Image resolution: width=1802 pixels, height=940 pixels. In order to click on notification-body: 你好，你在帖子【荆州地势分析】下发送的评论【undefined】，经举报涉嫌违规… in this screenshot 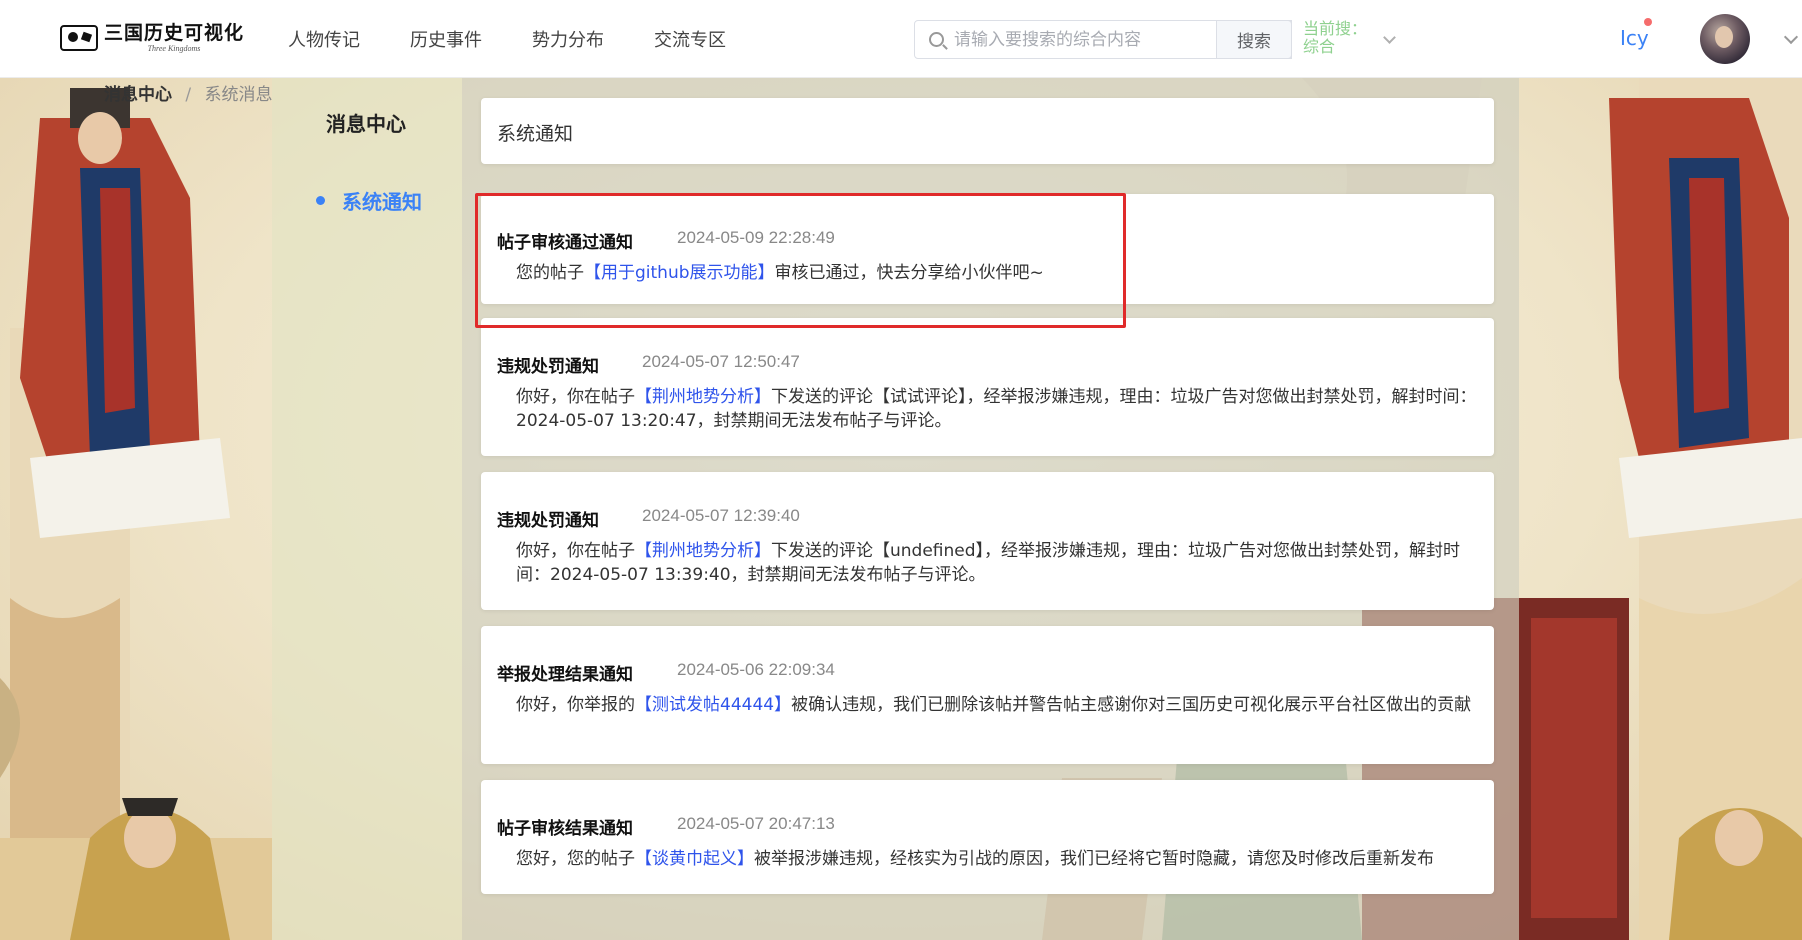, I will do `click(998, 563)`.